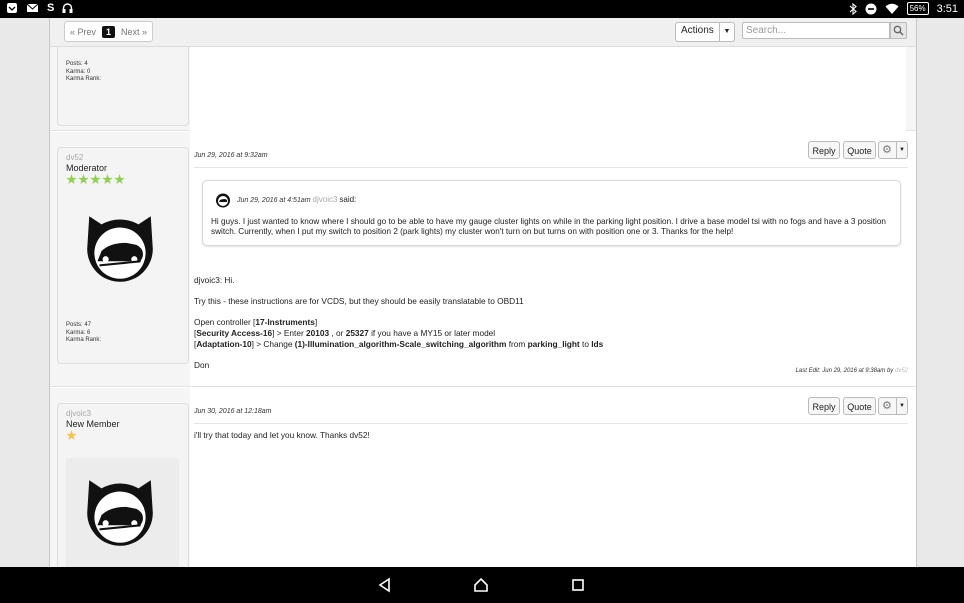 The width and height of the screenshot is (964, 603). Describe the element at coordinates (234, 333) in the screenshot. I see `text-segment: Security Access-16` at that location.